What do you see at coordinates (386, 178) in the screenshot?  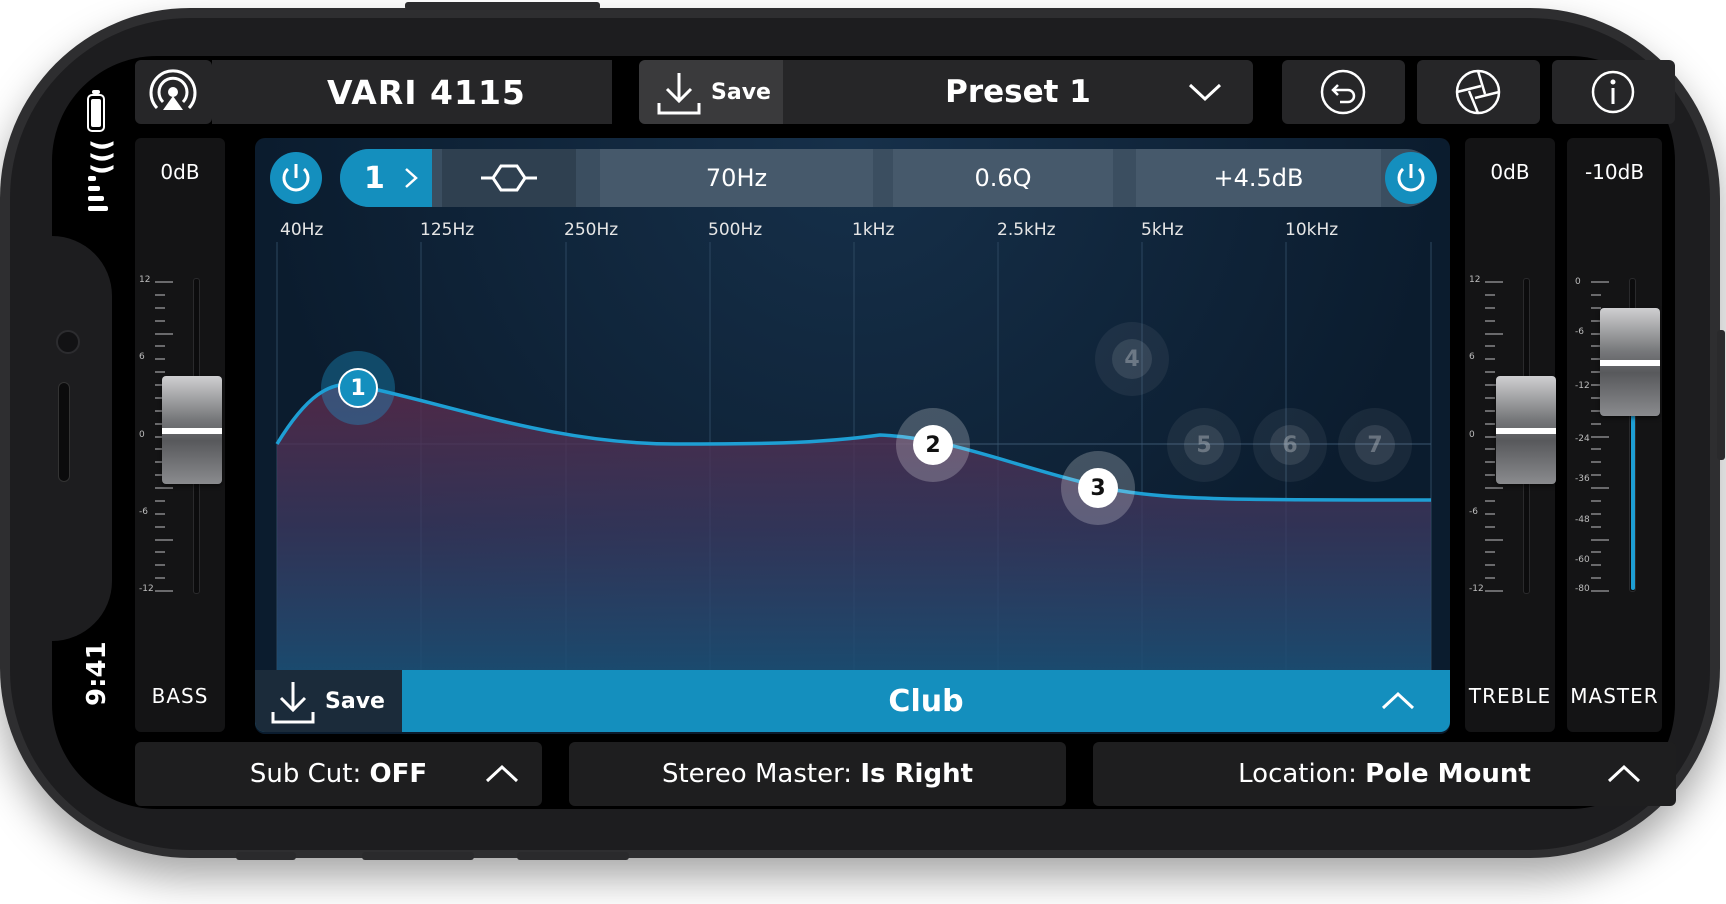 I see `band-selector: 1` at bounding box center [386, 178].